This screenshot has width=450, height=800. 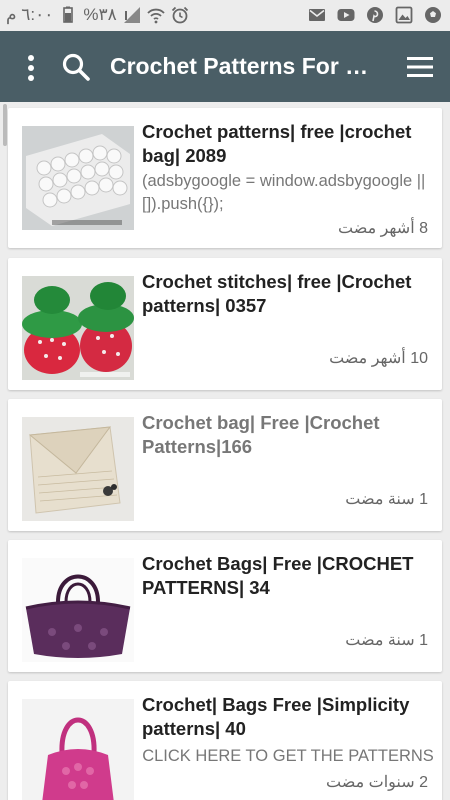 What do you see at coordinates (76, 67) in the screenshot?
I see `search-icon` at bounding box center [76, 67].